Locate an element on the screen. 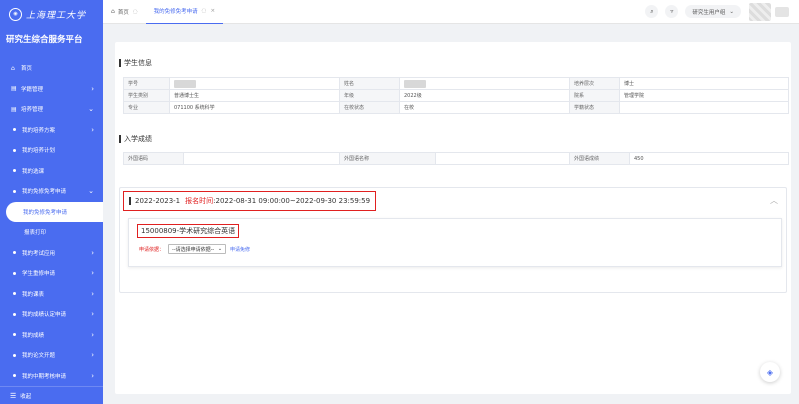 This screenshot has height=404, width=799. table-value: 普通博士生 is located at coordinates (254, 95).